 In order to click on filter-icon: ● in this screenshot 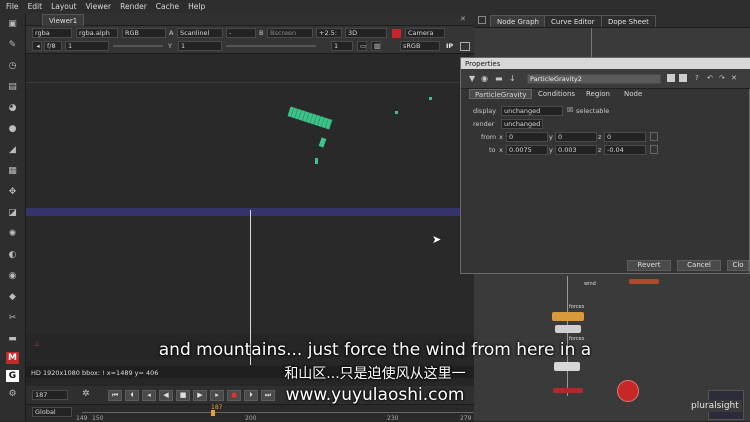, I will do `click(12, 129)`.